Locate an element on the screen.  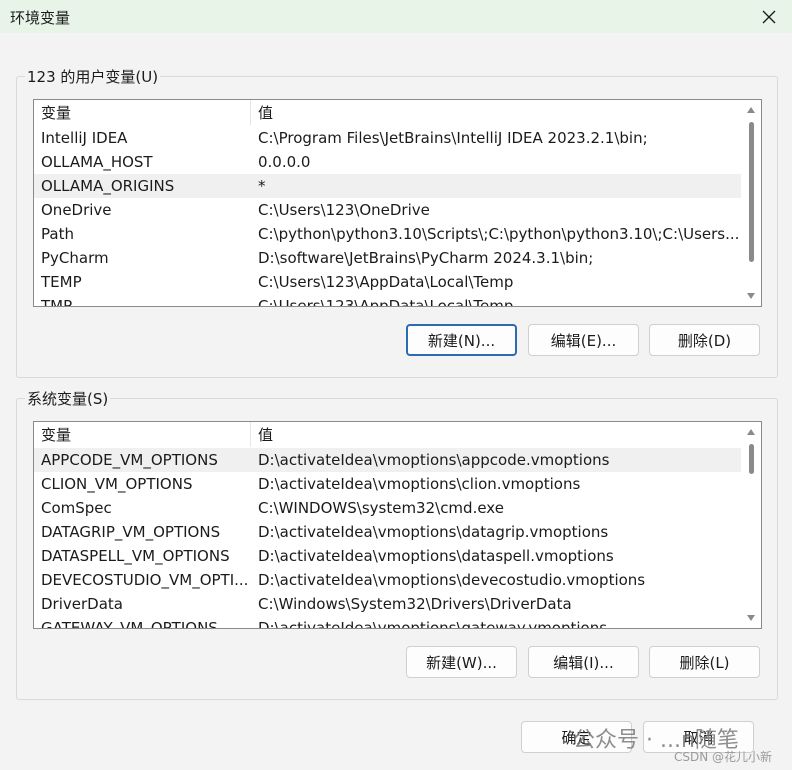
variable-name: PyCharm is located at coordinates (75, 258).